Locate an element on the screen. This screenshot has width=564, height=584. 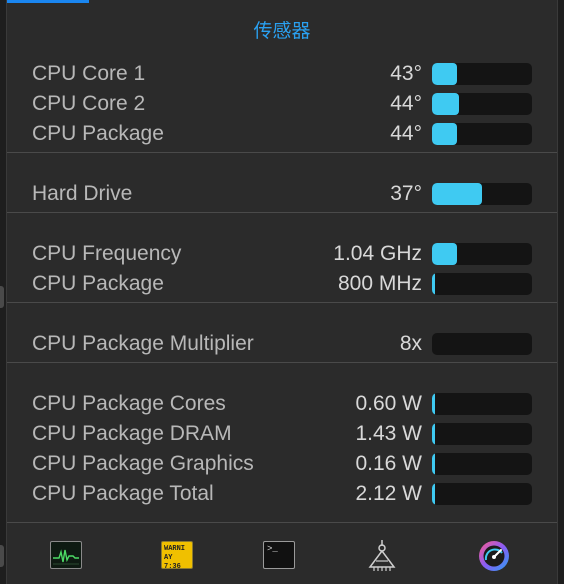
sensor-value: 1.43 W is located at coordinates (388, 433).